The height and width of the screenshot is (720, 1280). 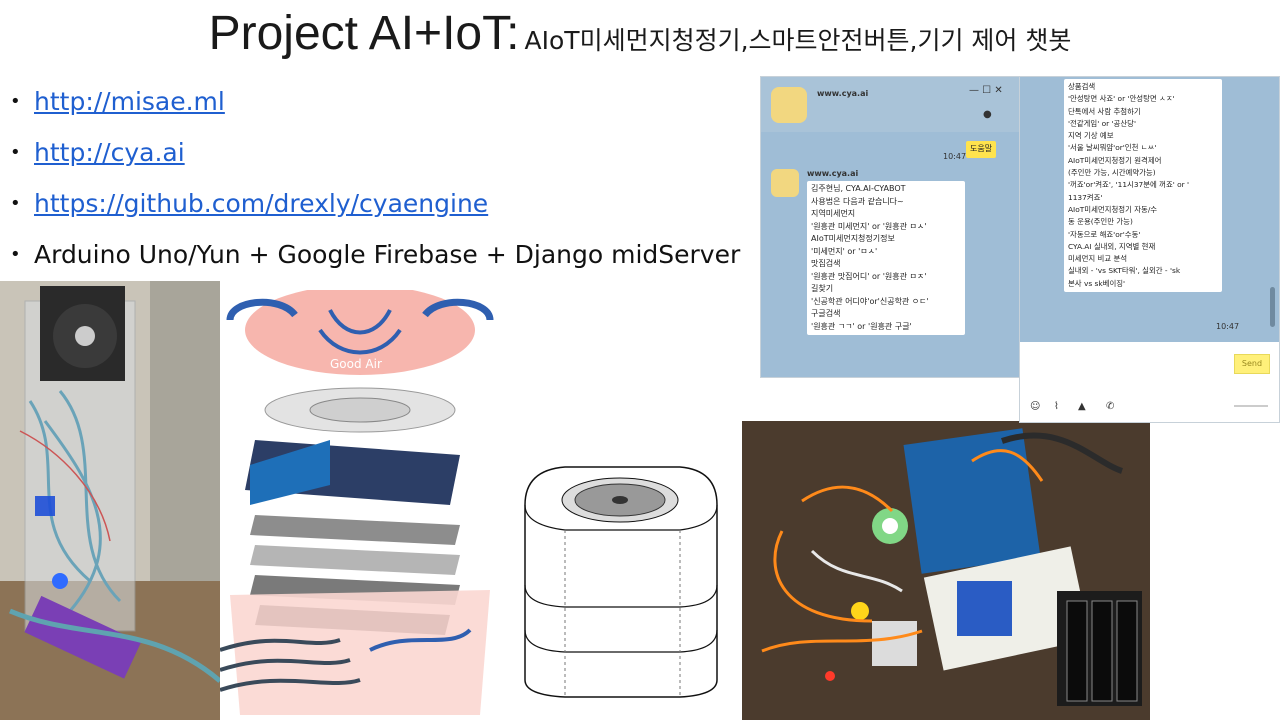 What do you see at coordinates (1082, 406) in the screenshot?
I see `image-icon: ▲` at bounding box center [1082, 406].